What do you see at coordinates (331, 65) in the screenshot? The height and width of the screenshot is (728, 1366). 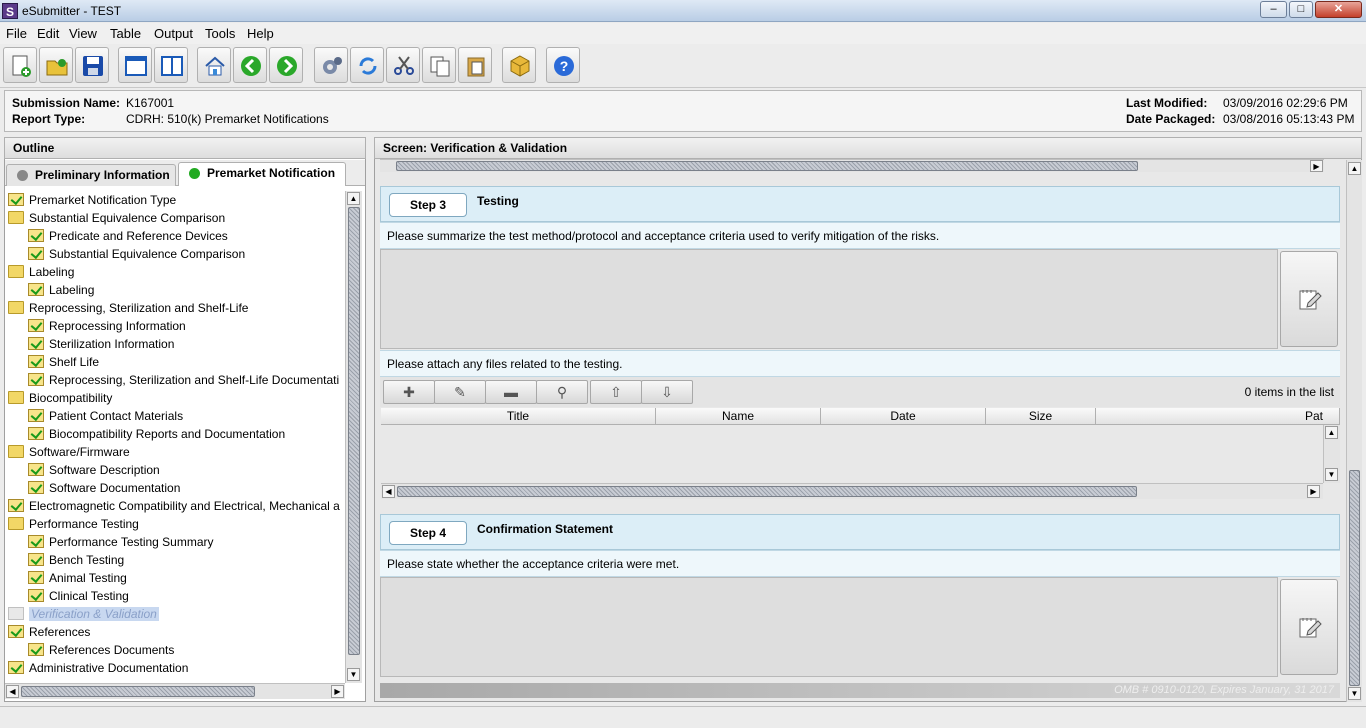 I see `settings-button` at bounding box center [331, 65].